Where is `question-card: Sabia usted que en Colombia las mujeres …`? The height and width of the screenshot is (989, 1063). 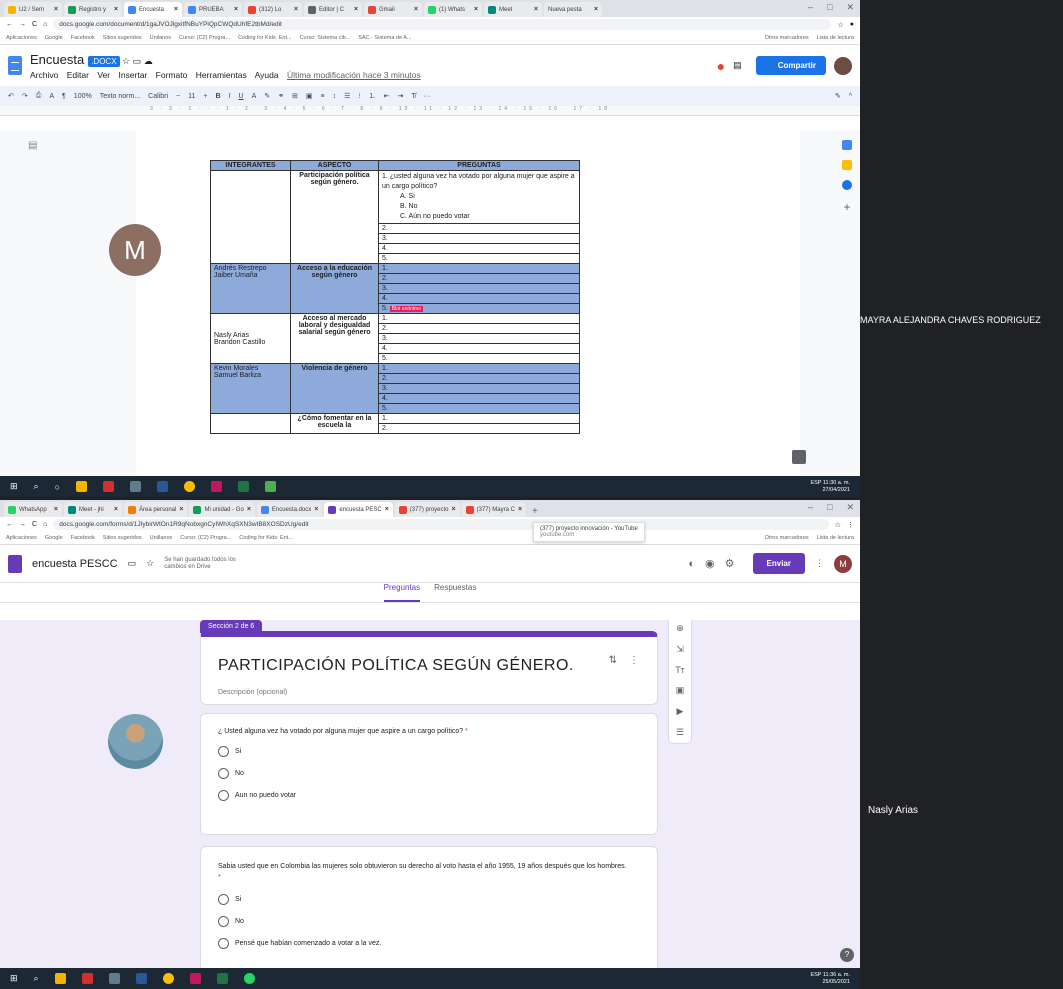
question-card: Sabia usted que en Colombia las mujeres … is located at coordinates (429, 907).